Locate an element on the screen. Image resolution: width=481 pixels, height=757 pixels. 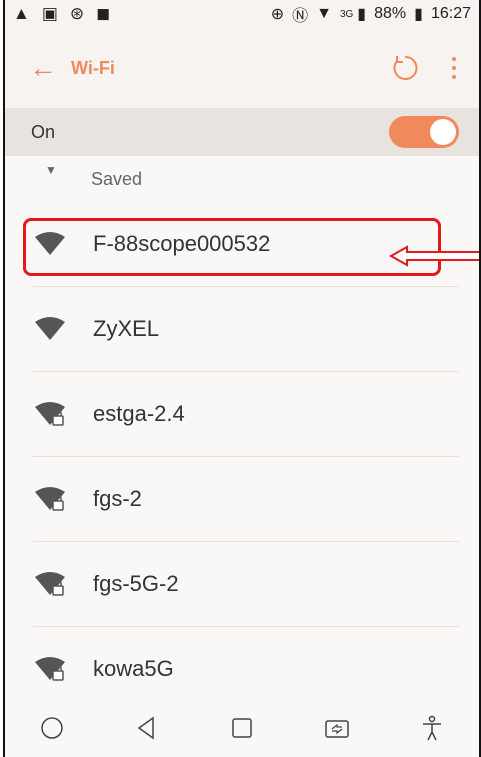
chevron-down-icon: ▼ is located at coordinates (51, 170).